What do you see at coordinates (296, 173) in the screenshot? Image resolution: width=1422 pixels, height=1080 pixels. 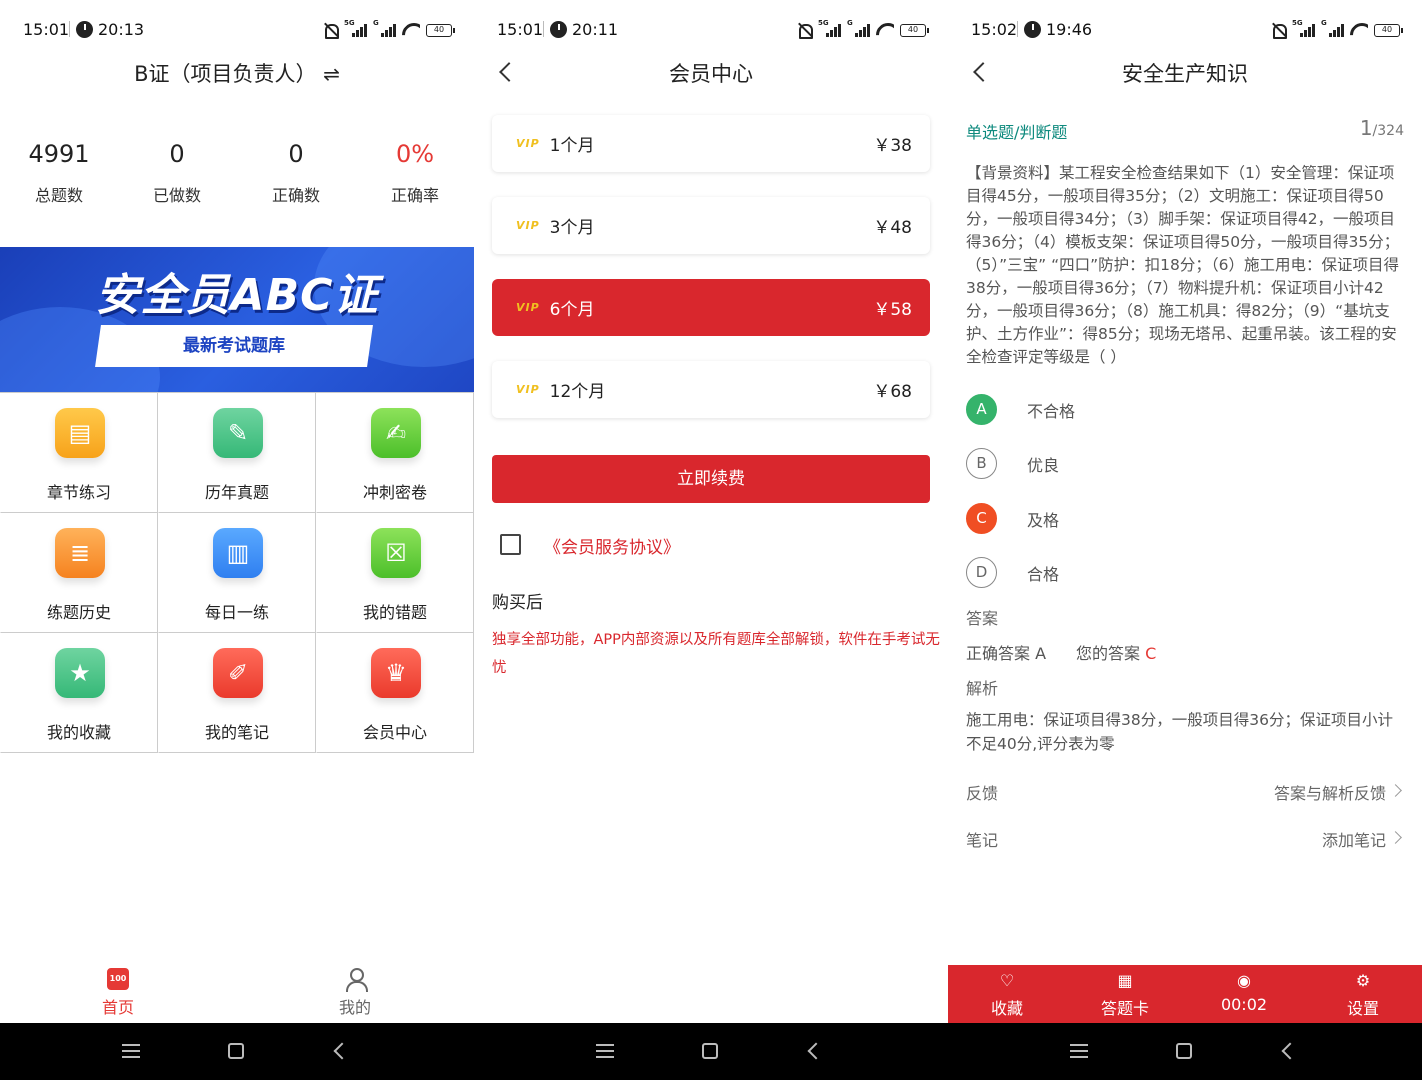 I see `stat-correct: 0 正确数` at bounding box center [296, 173].